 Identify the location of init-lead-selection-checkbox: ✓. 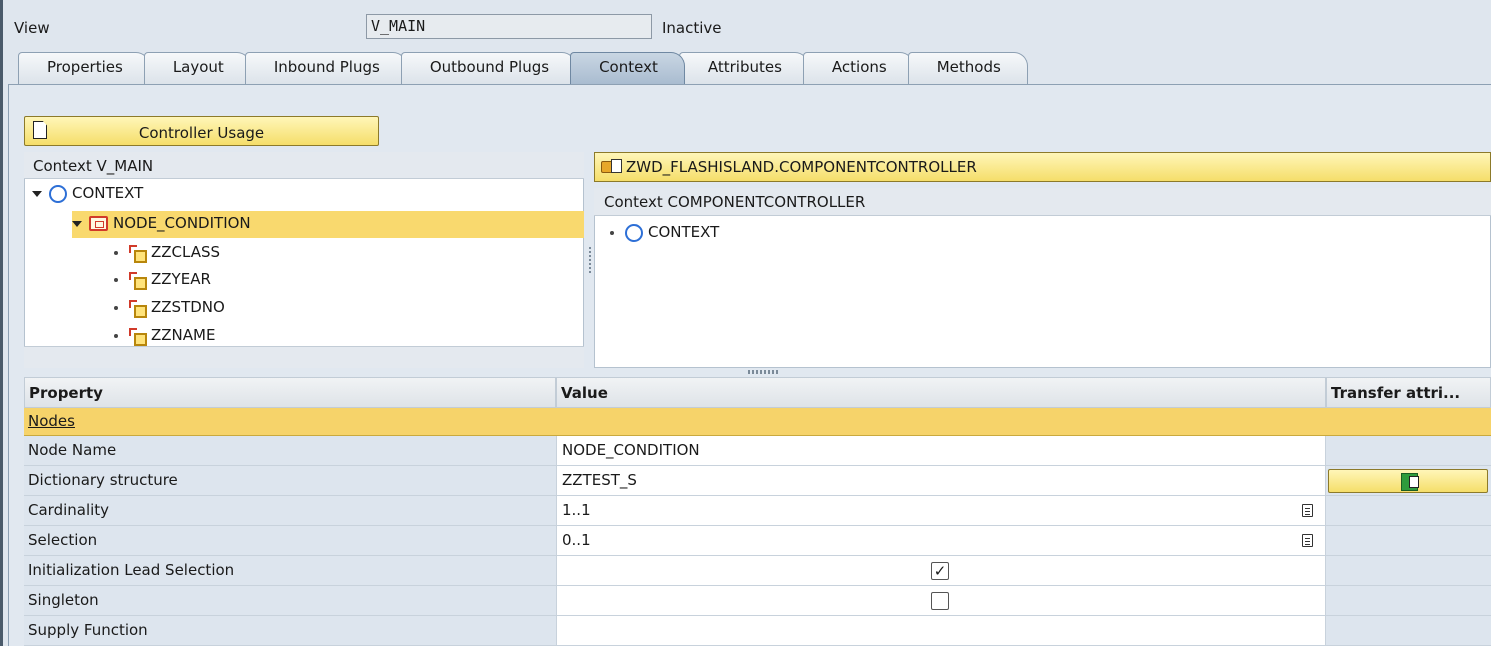
(940, 571).